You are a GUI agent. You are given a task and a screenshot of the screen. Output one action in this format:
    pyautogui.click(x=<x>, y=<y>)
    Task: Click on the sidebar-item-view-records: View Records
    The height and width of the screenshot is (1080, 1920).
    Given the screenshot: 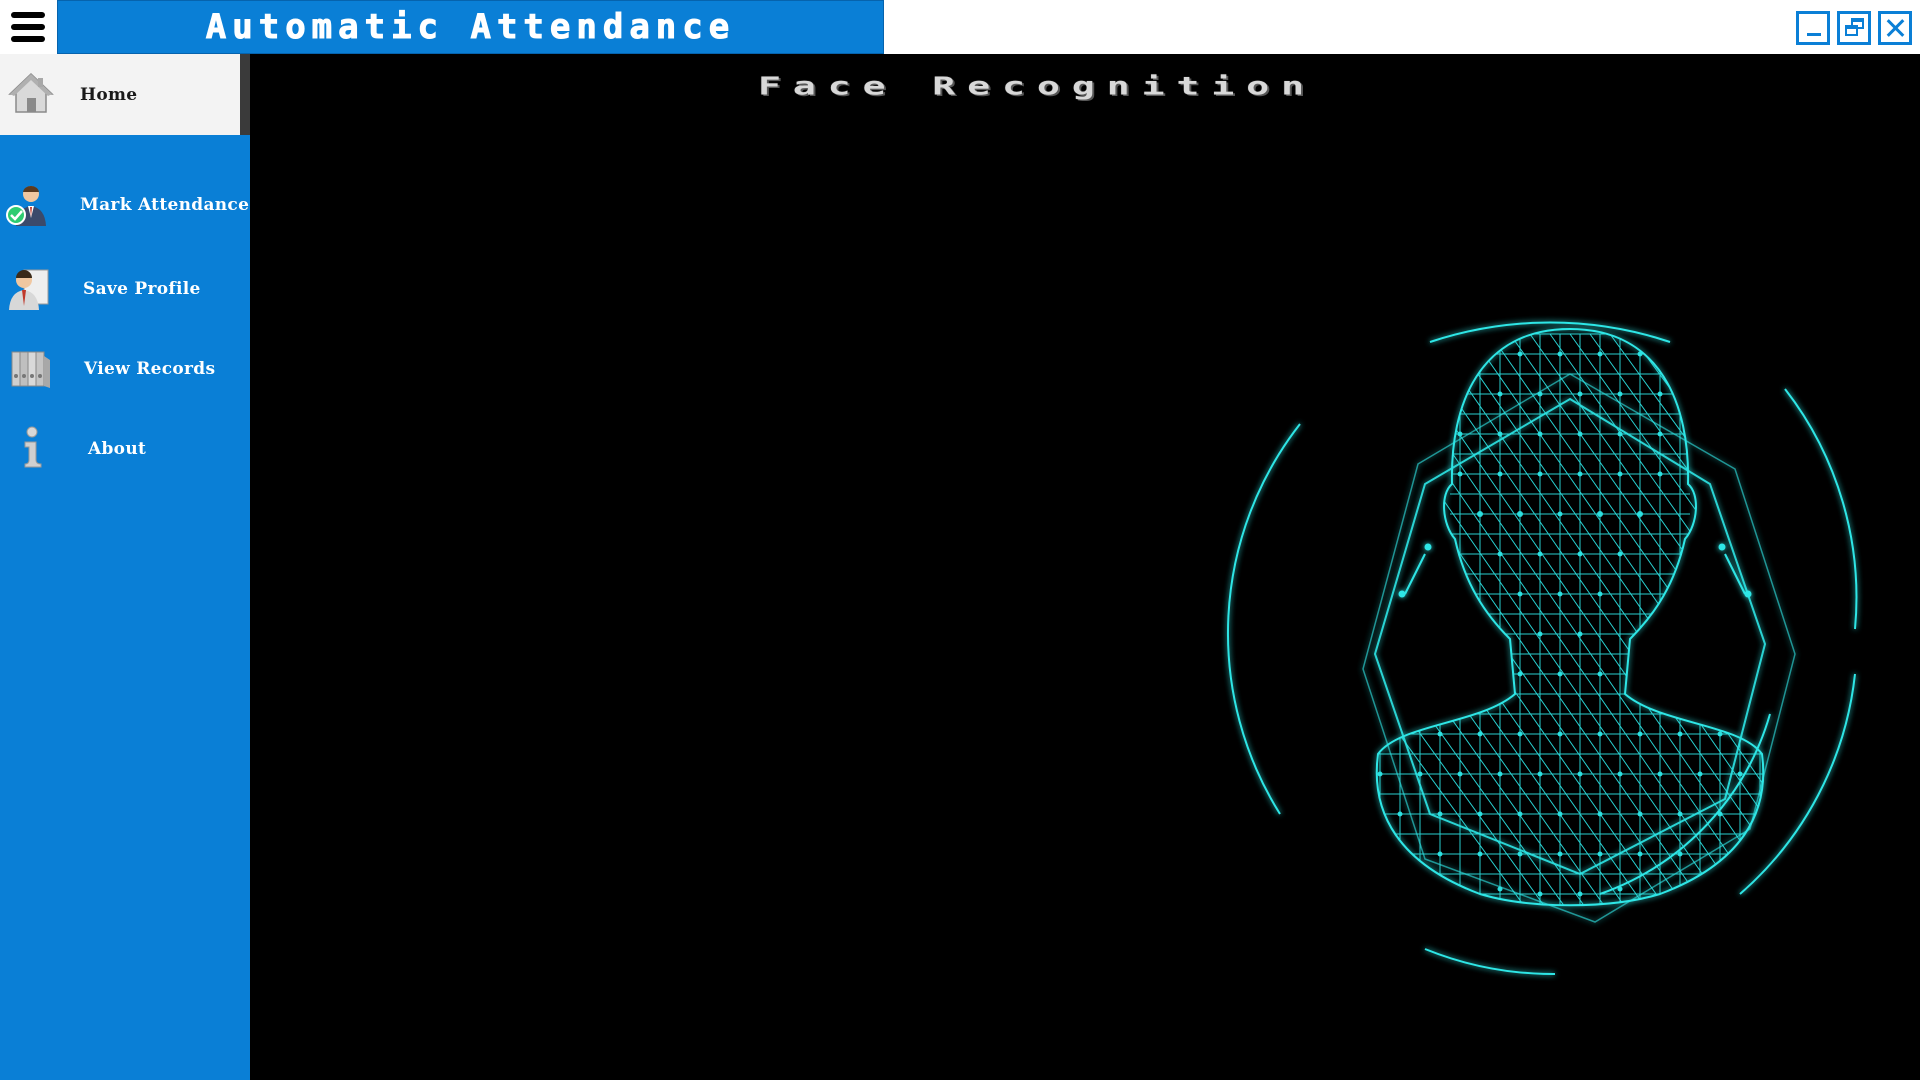 What is the action you would take?
    pyautogui.click(x=125, y=369)
    